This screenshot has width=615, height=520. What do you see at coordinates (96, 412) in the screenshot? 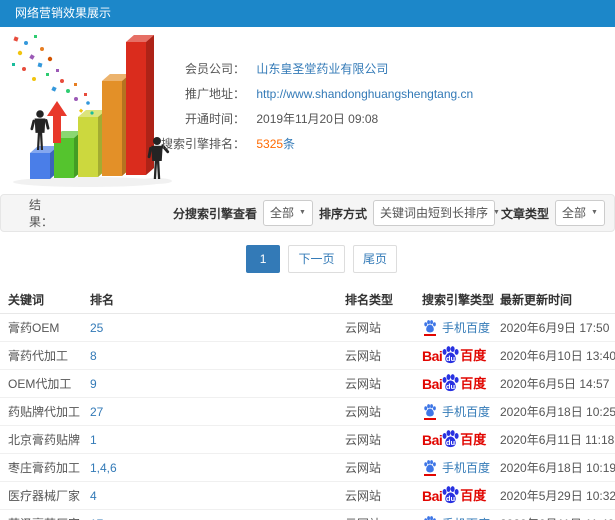
I see `rank-link: 27` at bounding box center [96, 412].